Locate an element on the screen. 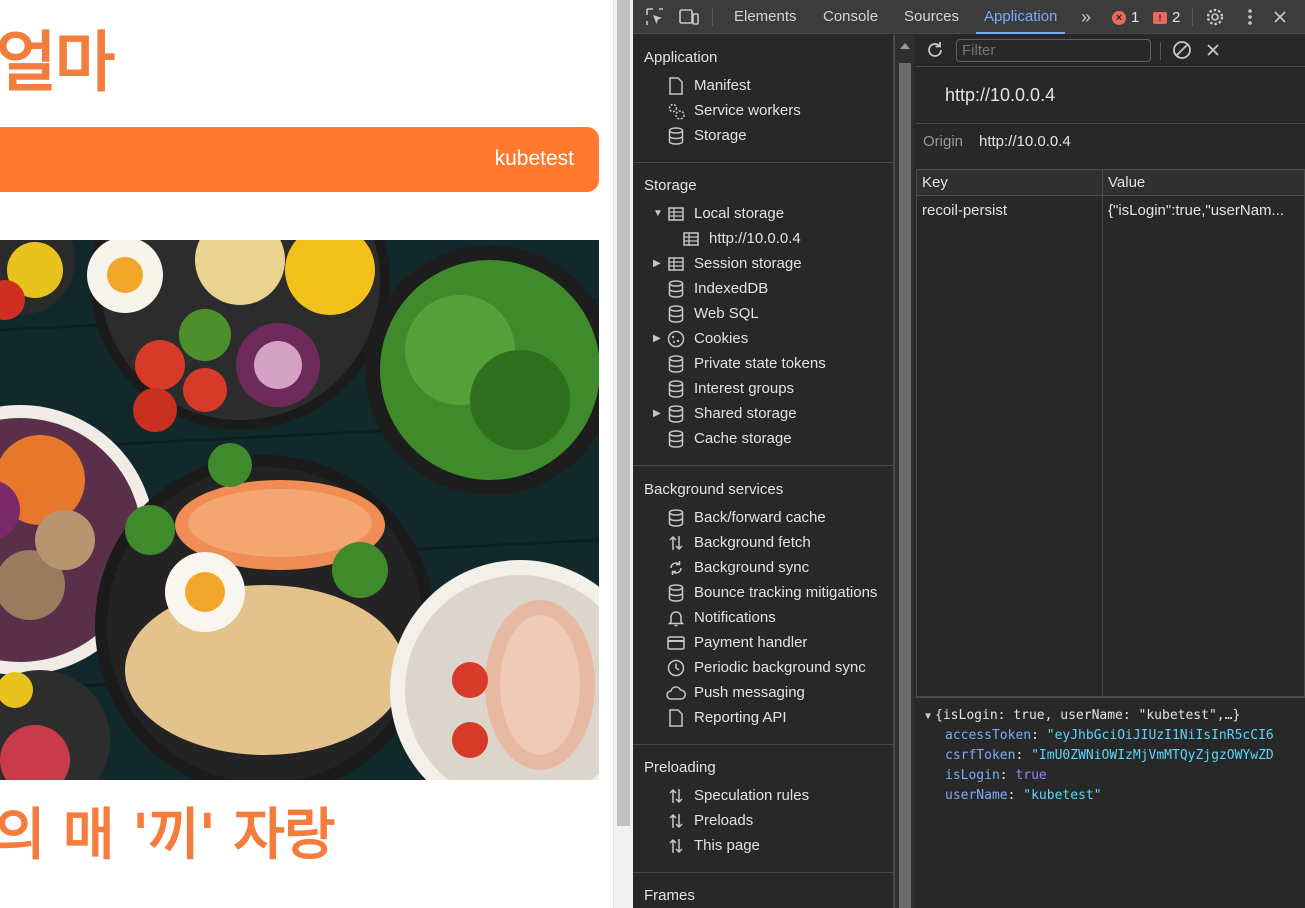 The image size is (1305, 908). sidebar-item-back-forward-cache: Back/forward cache is located at coordinates (763, 517).